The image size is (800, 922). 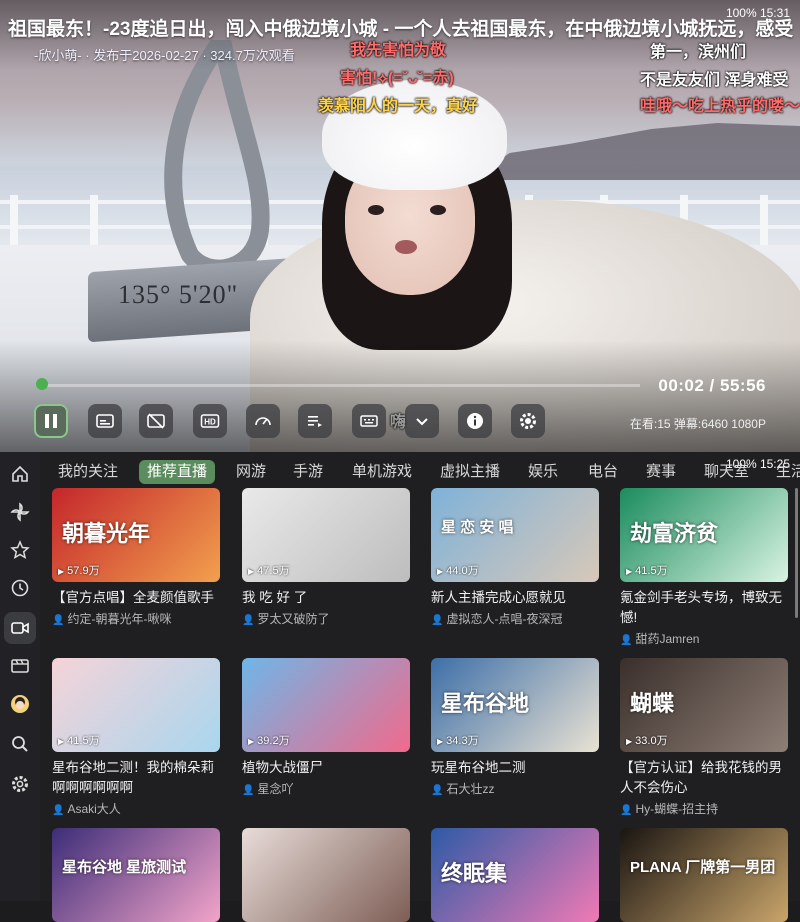 I want to click on tab-following: 我的关注, so click(x=88, y=472).